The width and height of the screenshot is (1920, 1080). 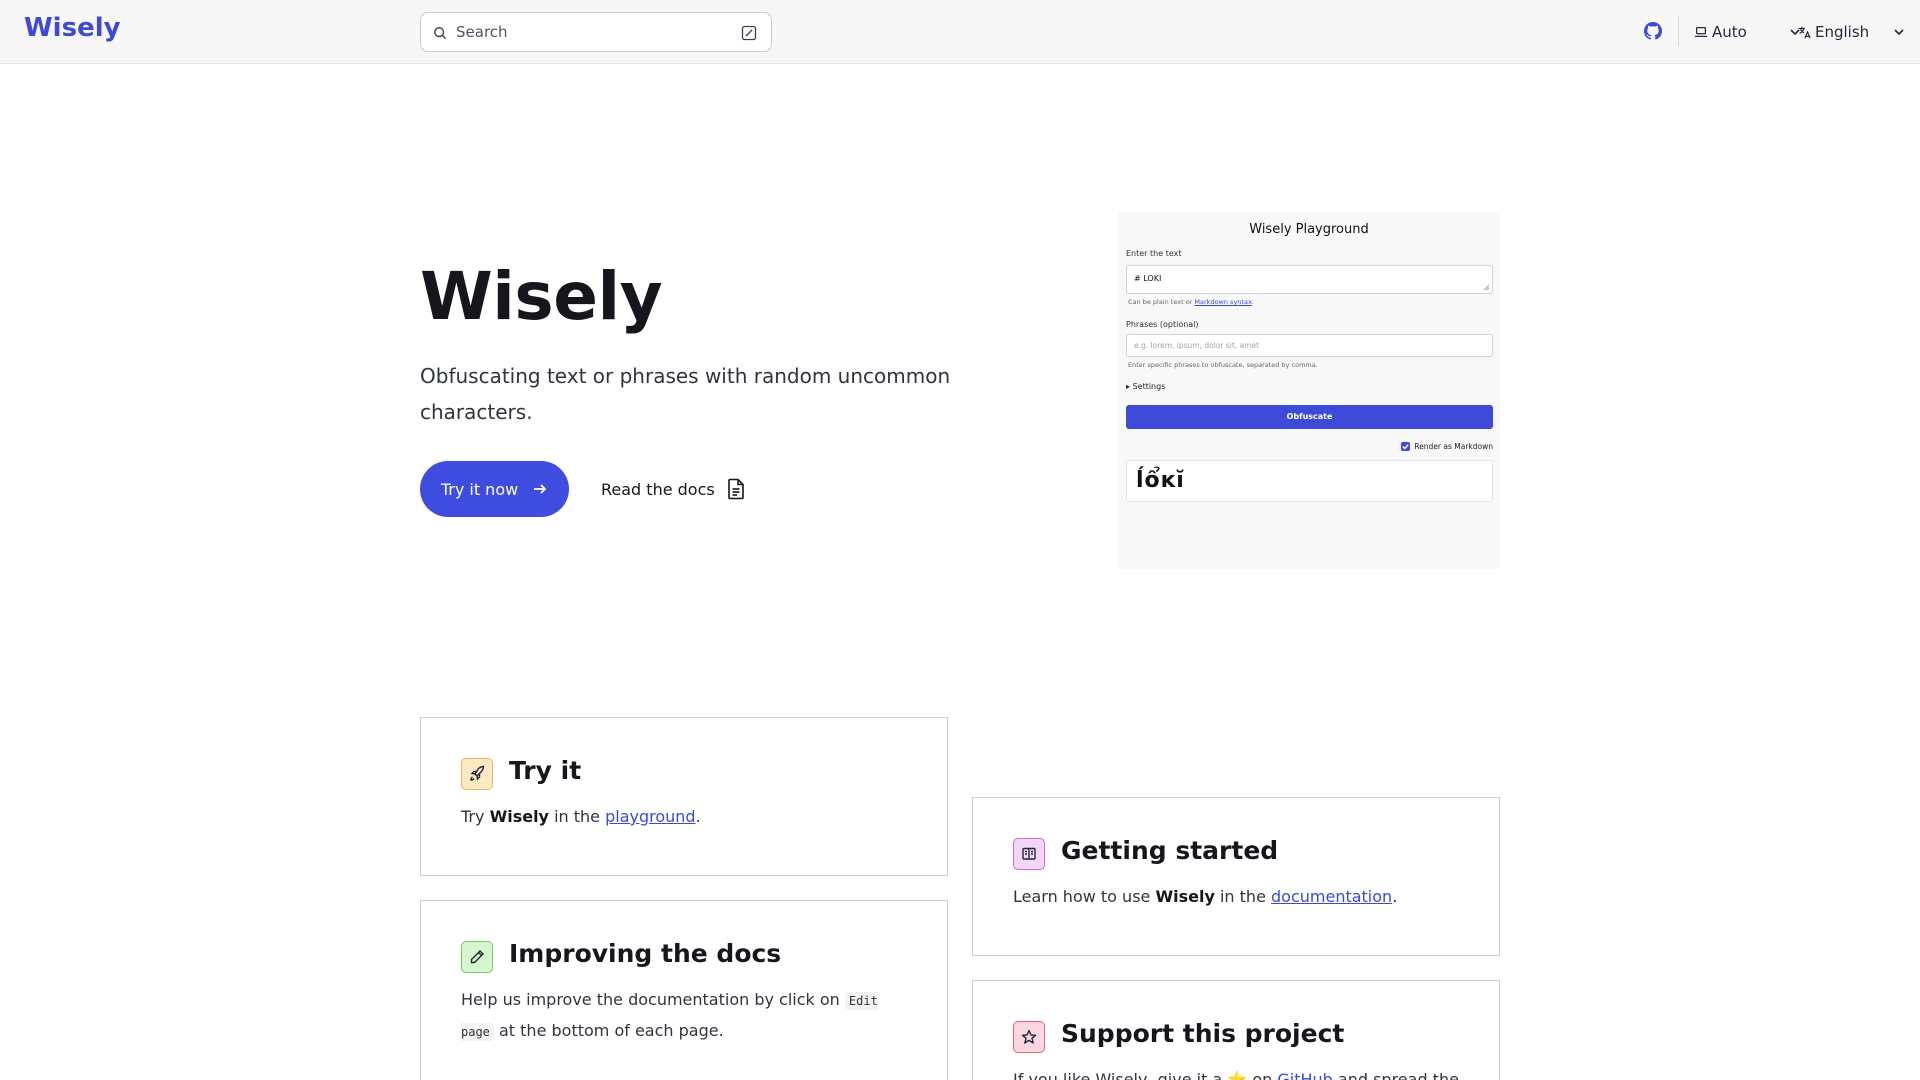 What do you see at coordinates (650, 816) in the screenshot?
I see `playground-link: playground` at bounding box center [650, 816].